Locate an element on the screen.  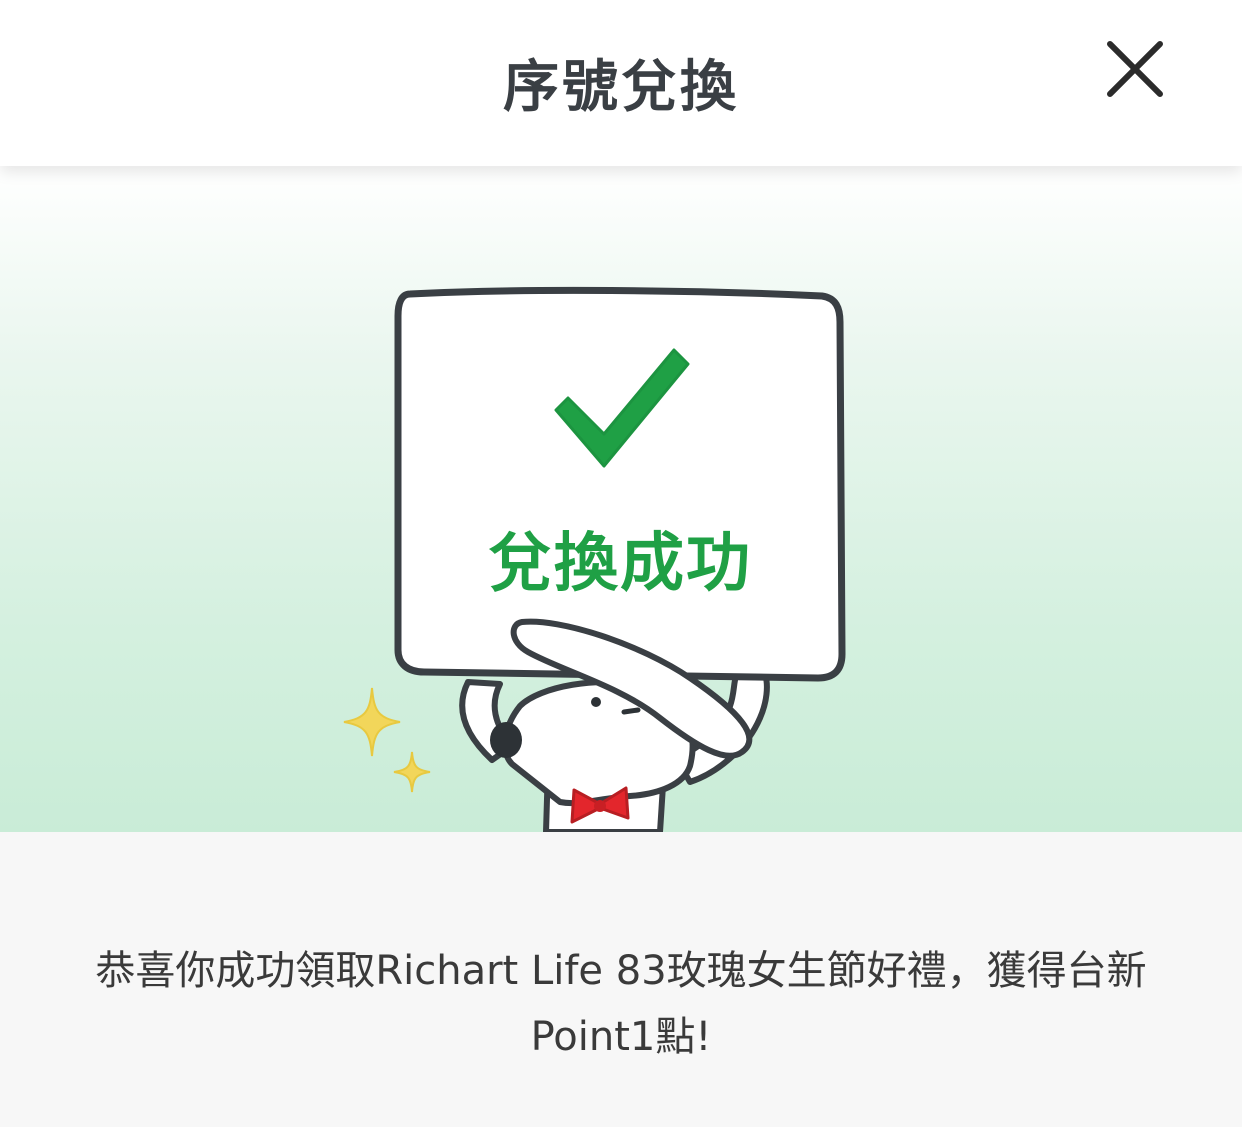
page-title: 序號兌換 is located at coordinates (621, 87).